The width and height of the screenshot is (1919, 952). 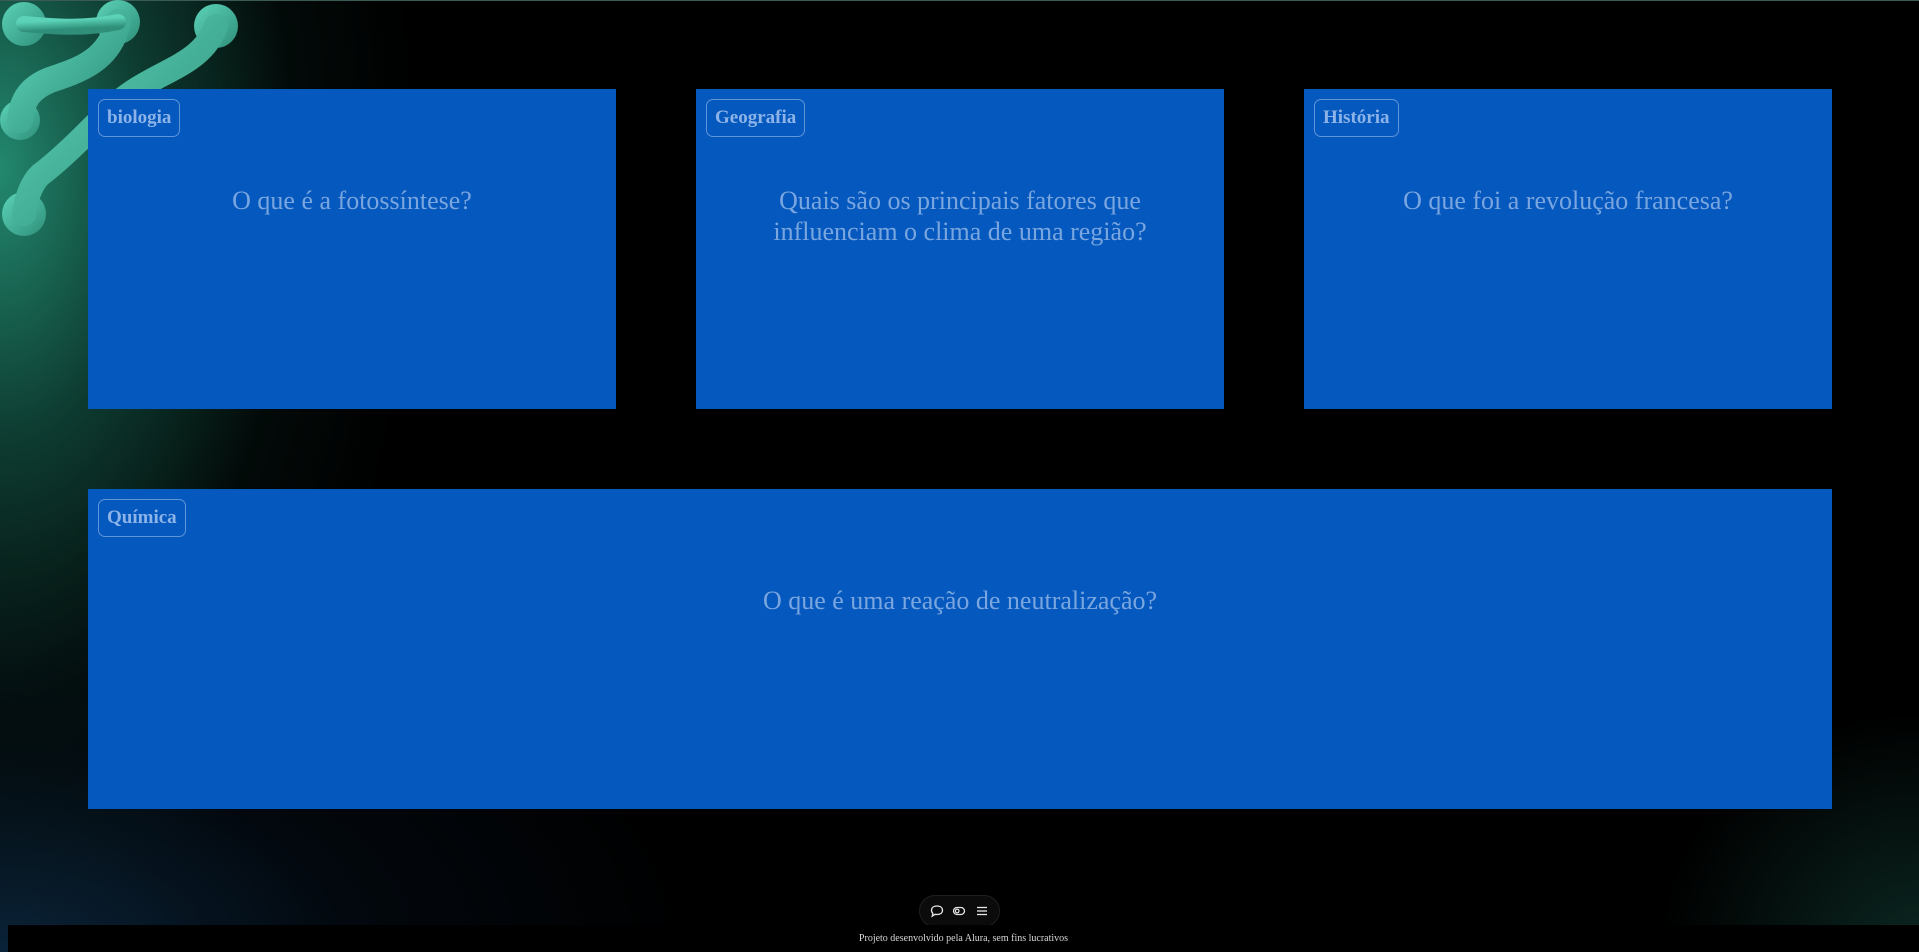 What do you see at coordinates (139, 118) in the screenshot?
I see `subject-tag: biologia` at bounding box center [139, 118].